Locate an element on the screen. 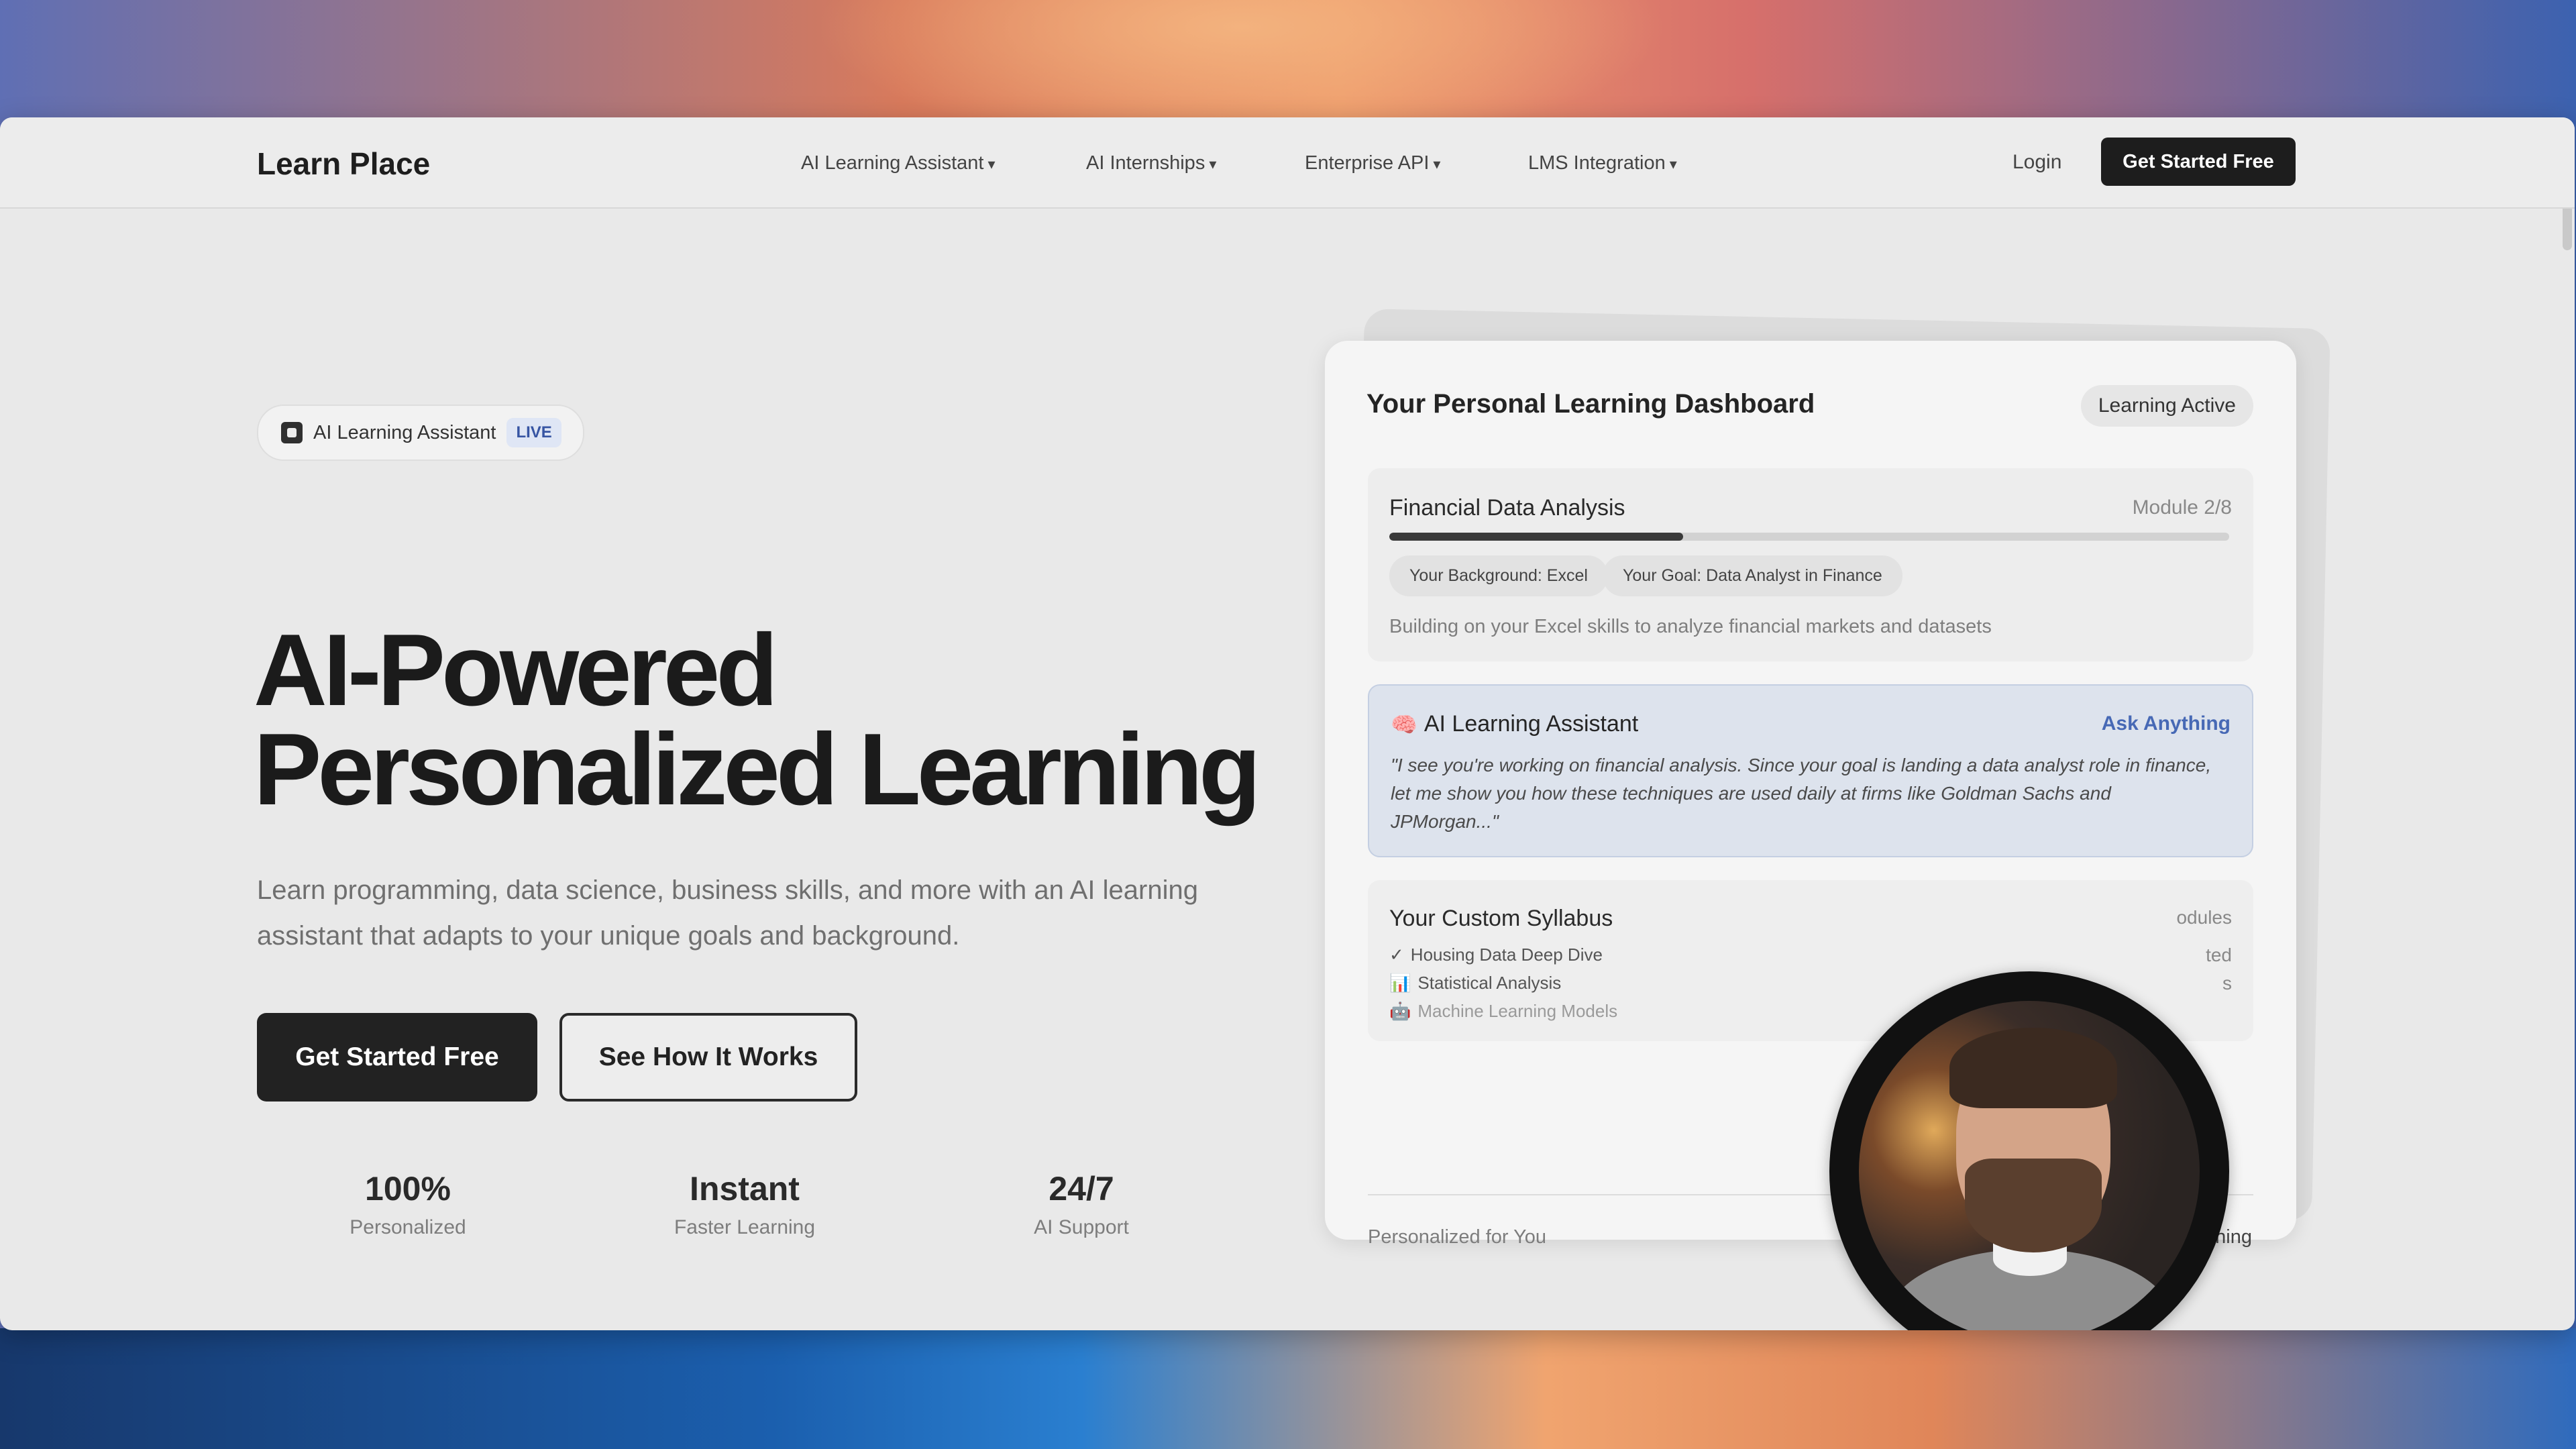 The image size is (2576, 1449). hero-title-line2: Personalized Learning is located at coordinates (757, 769).